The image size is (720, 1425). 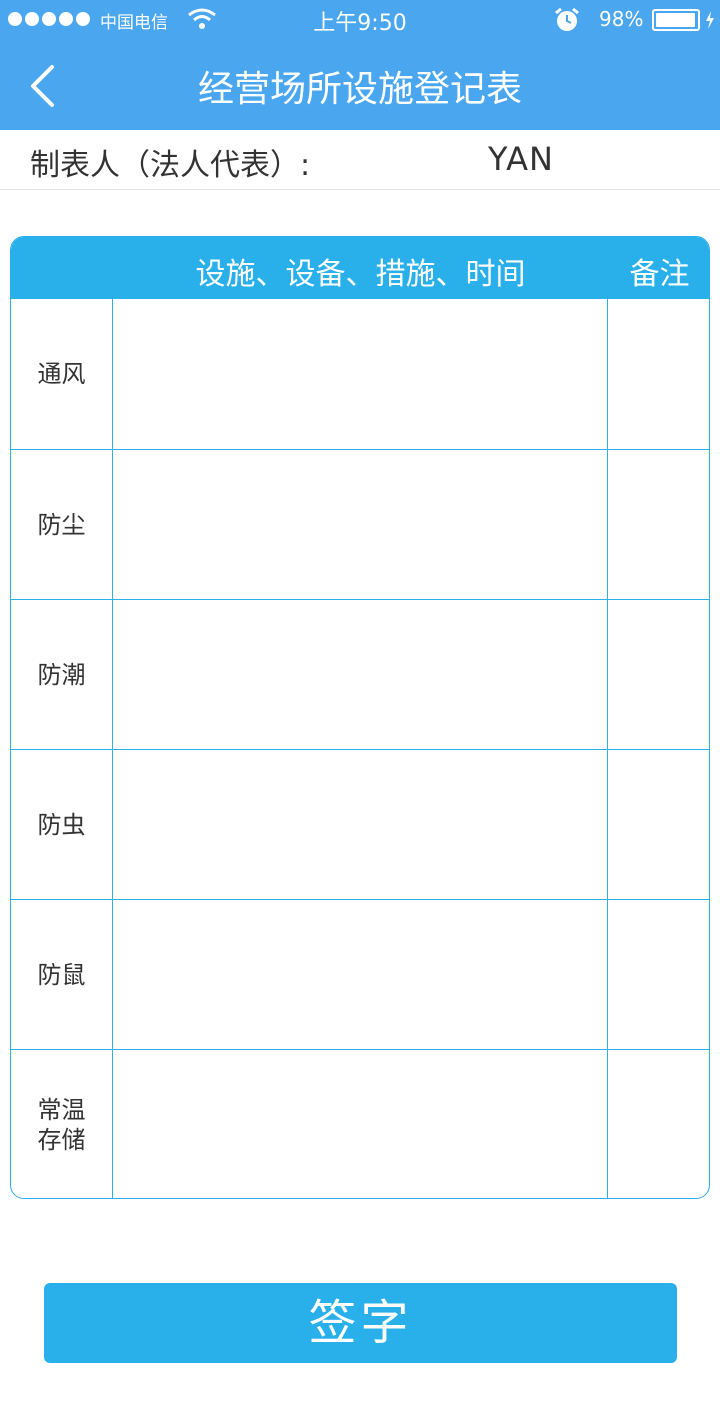 I want to click on row-label: 防尘, so click(x=62, y=525).